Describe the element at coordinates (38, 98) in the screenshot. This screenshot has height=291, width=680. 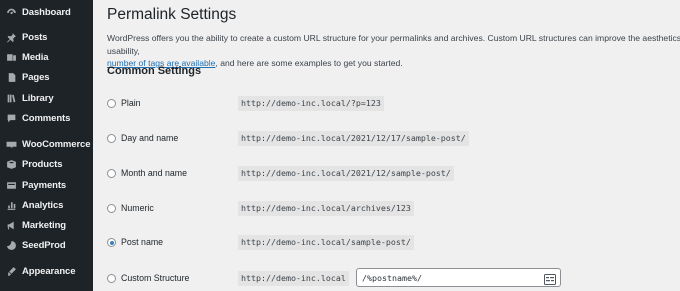
I see `sidebar-item-label: Library` at that location.